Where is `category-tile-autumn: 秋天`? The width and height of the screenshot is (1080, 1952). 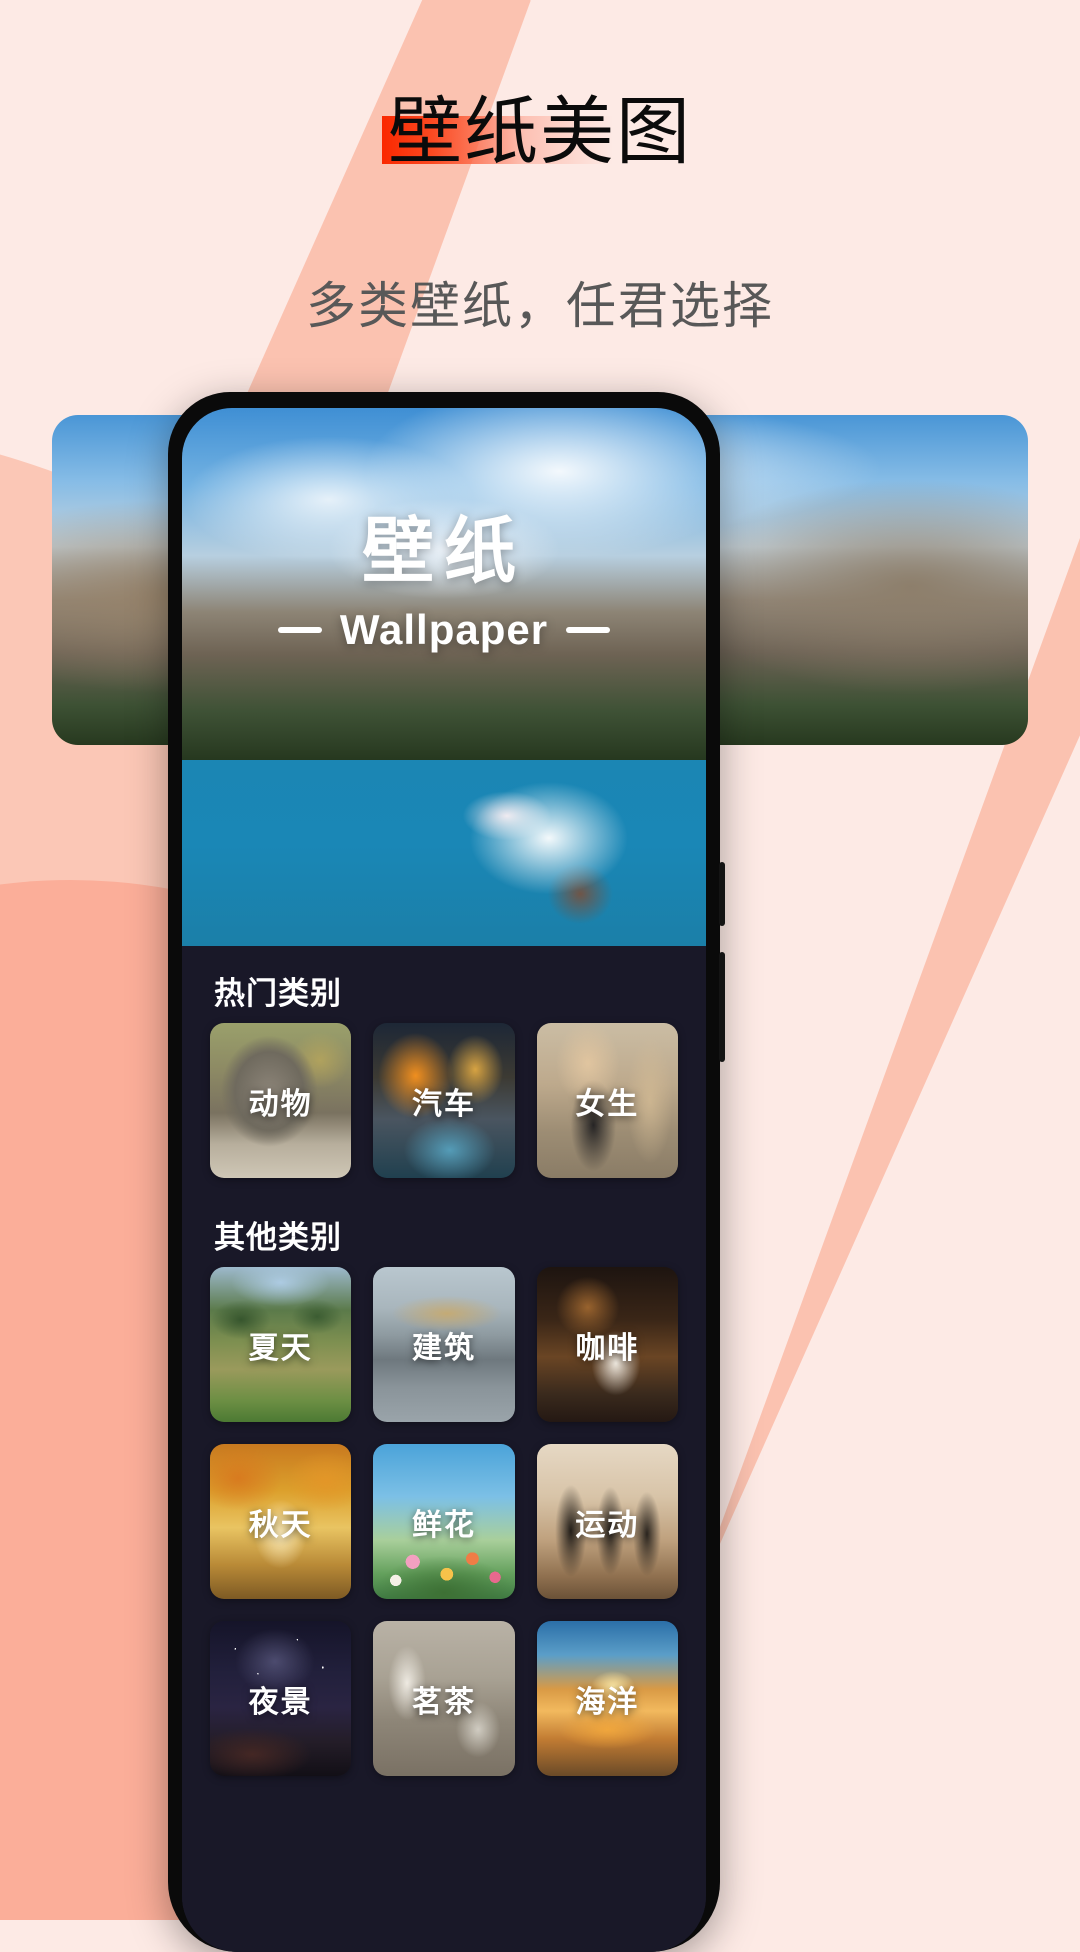
category-tile-autumn: 秋天 is located at coordinates (281, 1521).